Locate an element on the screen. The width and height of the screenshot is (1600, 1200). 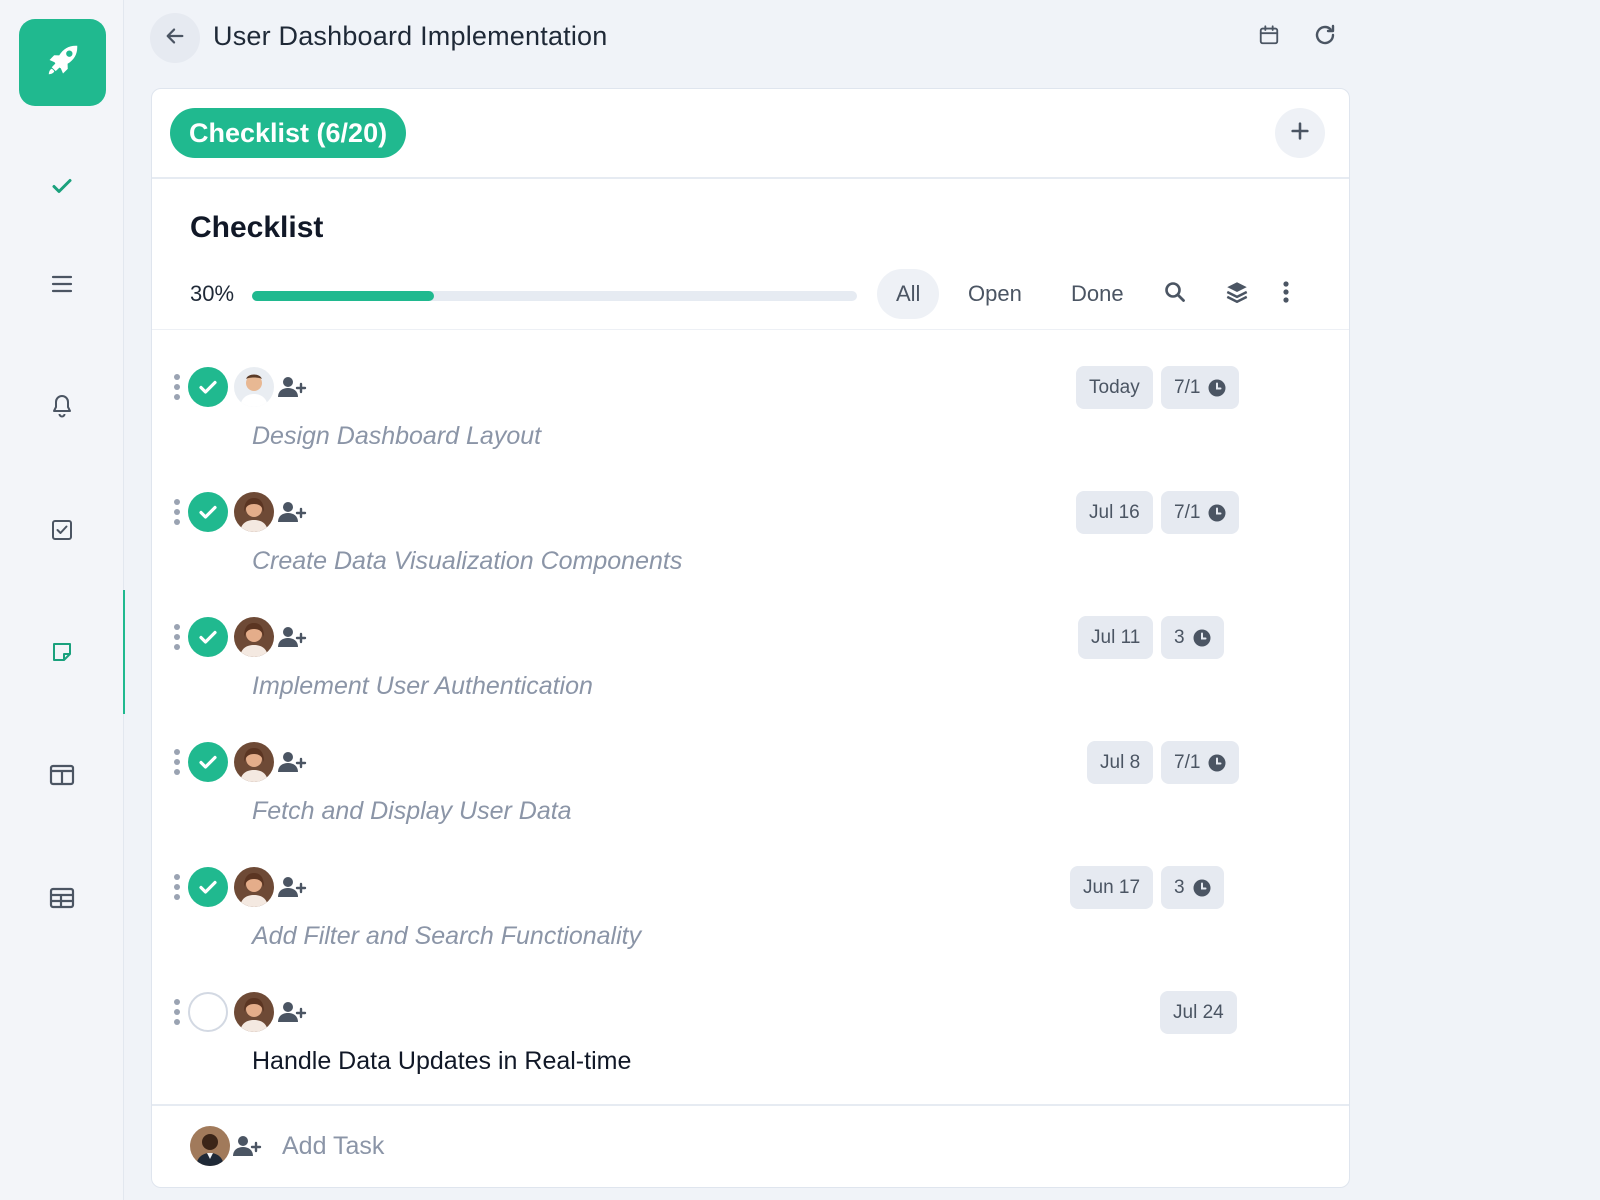
logo-button is located at coordinates (62, 62).